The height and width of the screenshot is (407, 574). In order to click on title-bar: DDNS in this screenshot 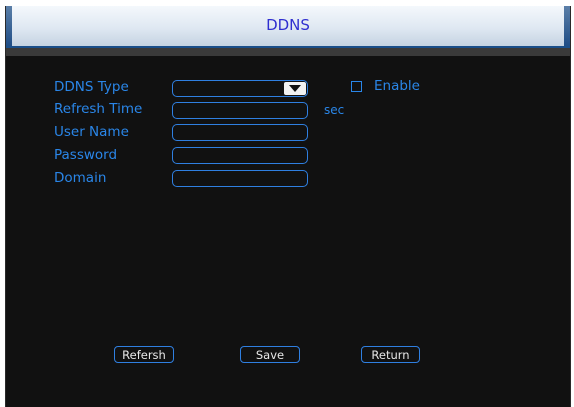, I will do `click(288, 27)`.